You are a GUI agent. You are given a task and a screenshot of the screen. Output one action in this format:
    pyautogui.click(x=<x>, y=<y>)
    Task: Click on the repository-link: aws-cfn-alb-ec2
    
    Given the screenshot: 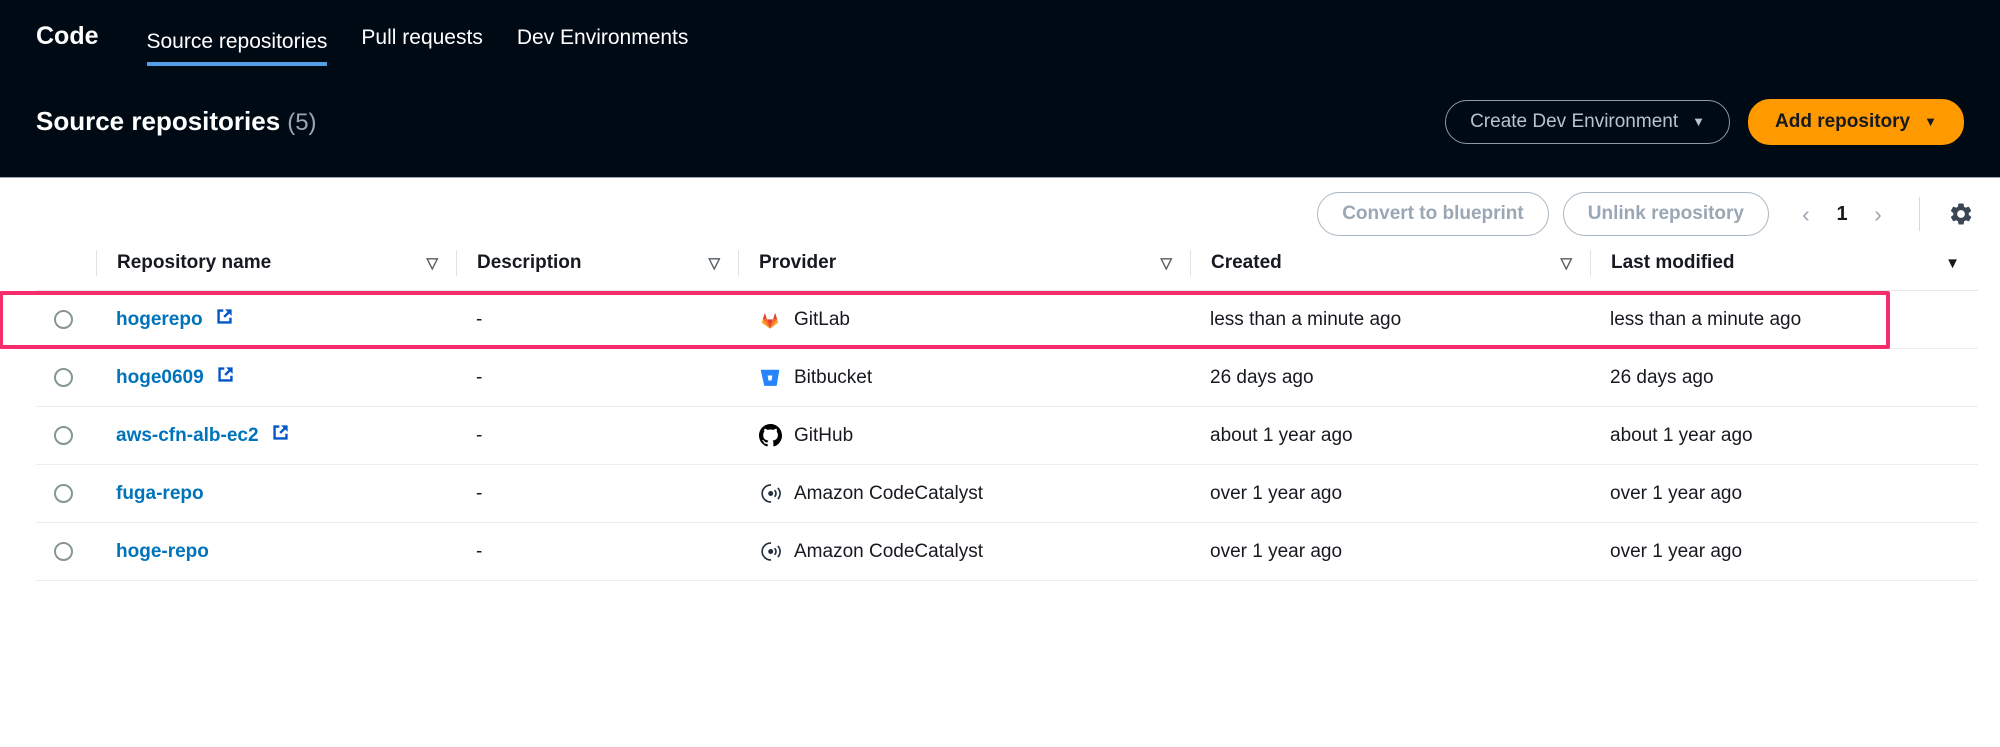 What is the action you would take?
    pyautogui.click(x=187, y=436)
    